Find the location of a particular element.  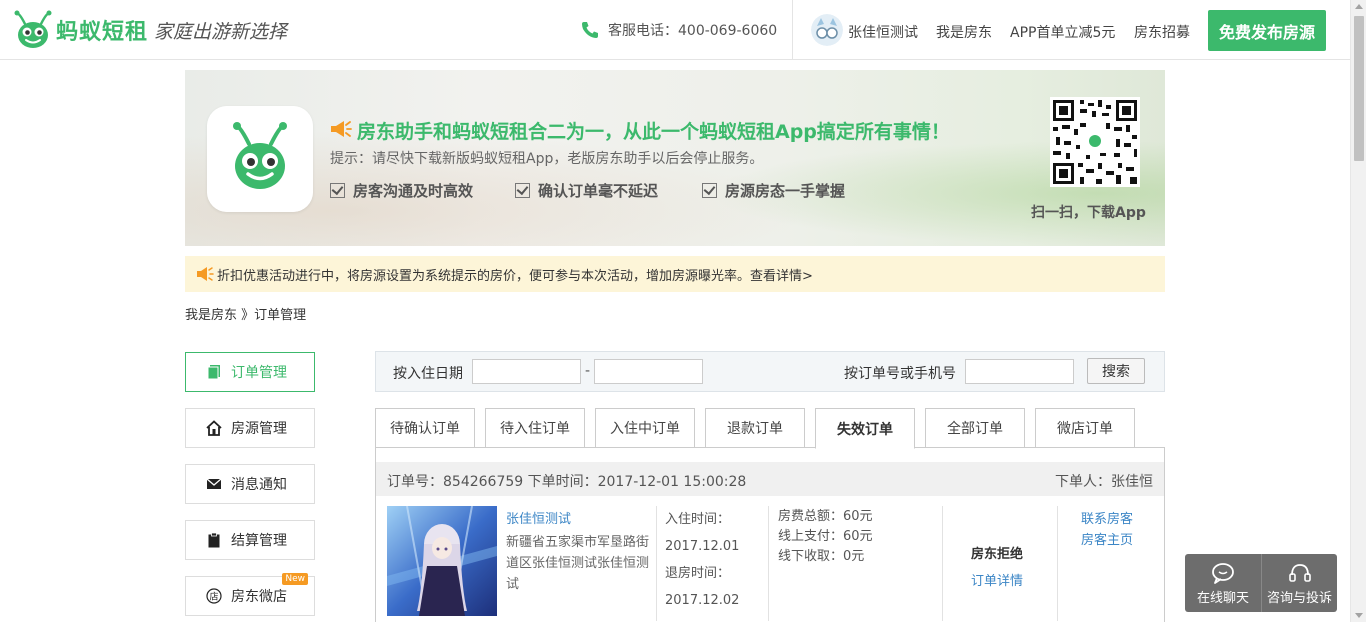

app-discount-link: APP首单立减5元 is located at coordinates (1062, 32).